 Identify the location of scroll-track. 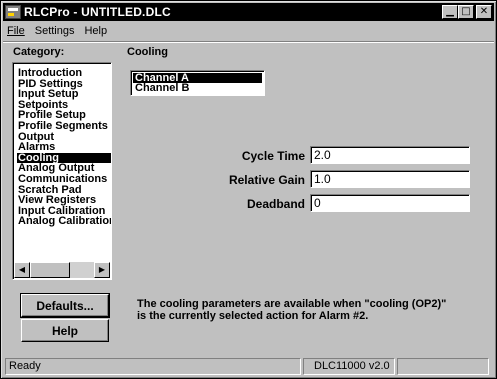
(82, 270).